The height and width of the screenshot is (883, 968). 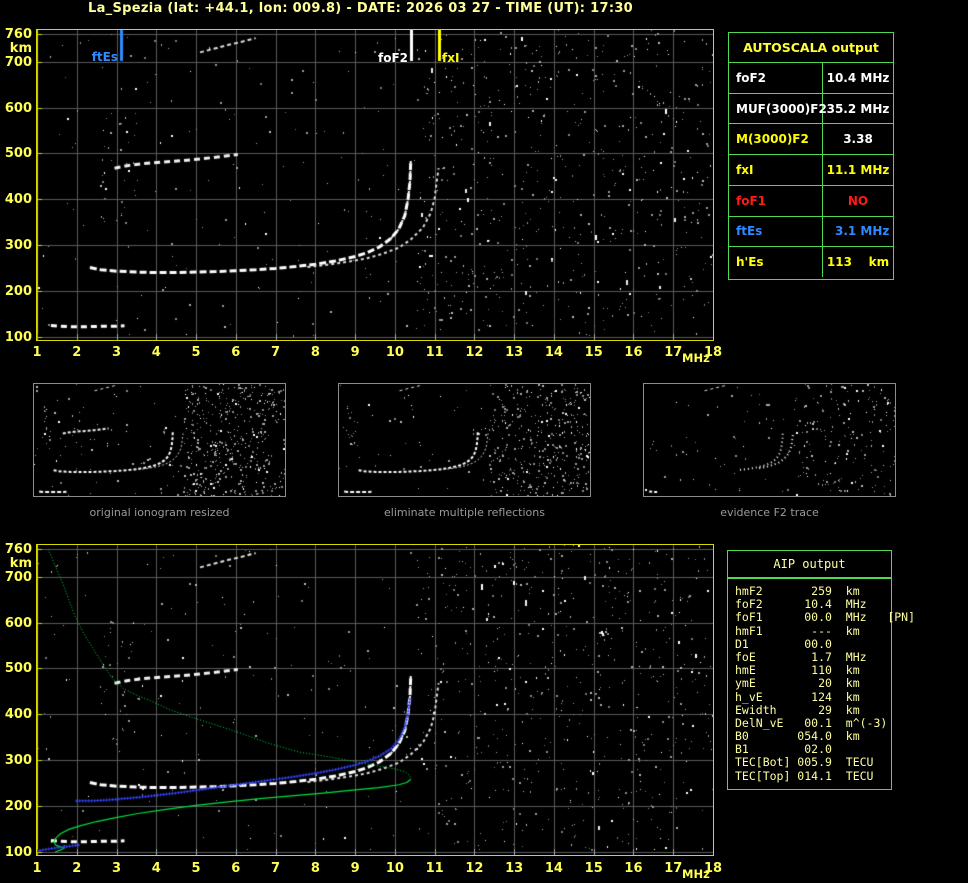 What do you see at coordinates (18, 154) in the screenshot?
I see `y-tick-label-top: 500` at bounding box center [18, 154].